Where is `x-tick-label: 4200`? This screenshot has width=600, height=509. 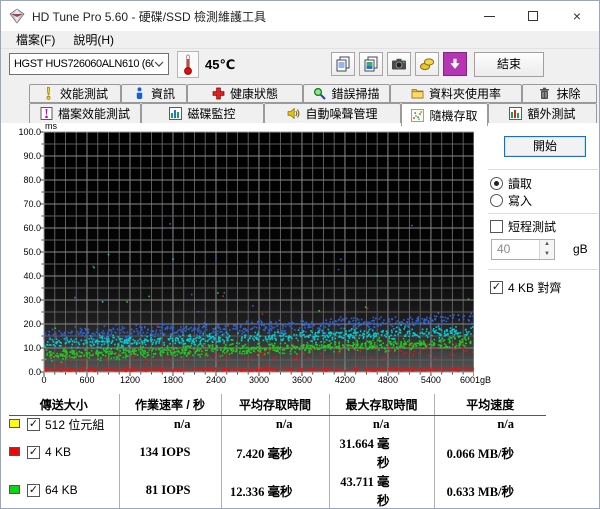
x-tick-label: 4200 is located at coordinates (344, 380).